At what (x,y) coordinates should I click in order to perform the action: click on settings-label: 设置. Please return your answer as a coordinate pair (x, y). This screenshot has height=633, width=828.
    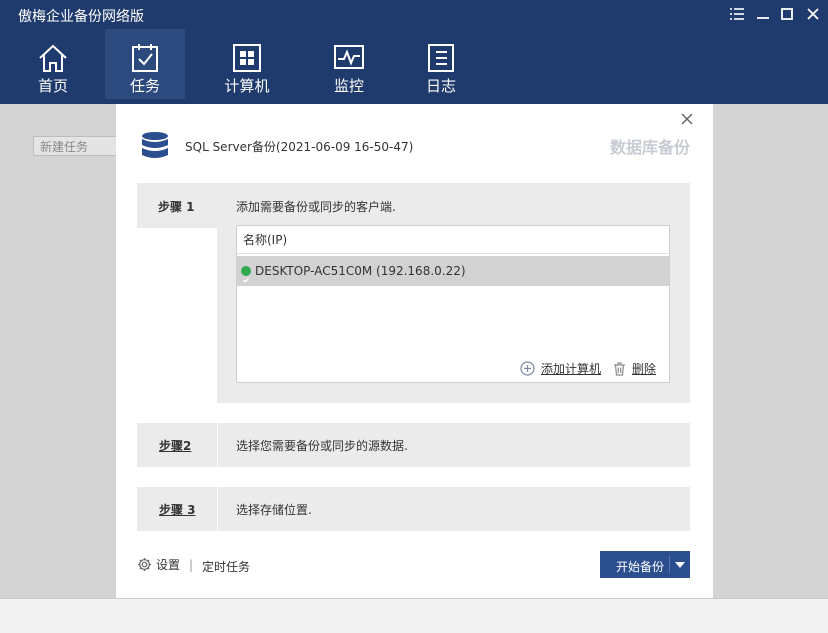
    Looking at the image, I should click on (168, 565).